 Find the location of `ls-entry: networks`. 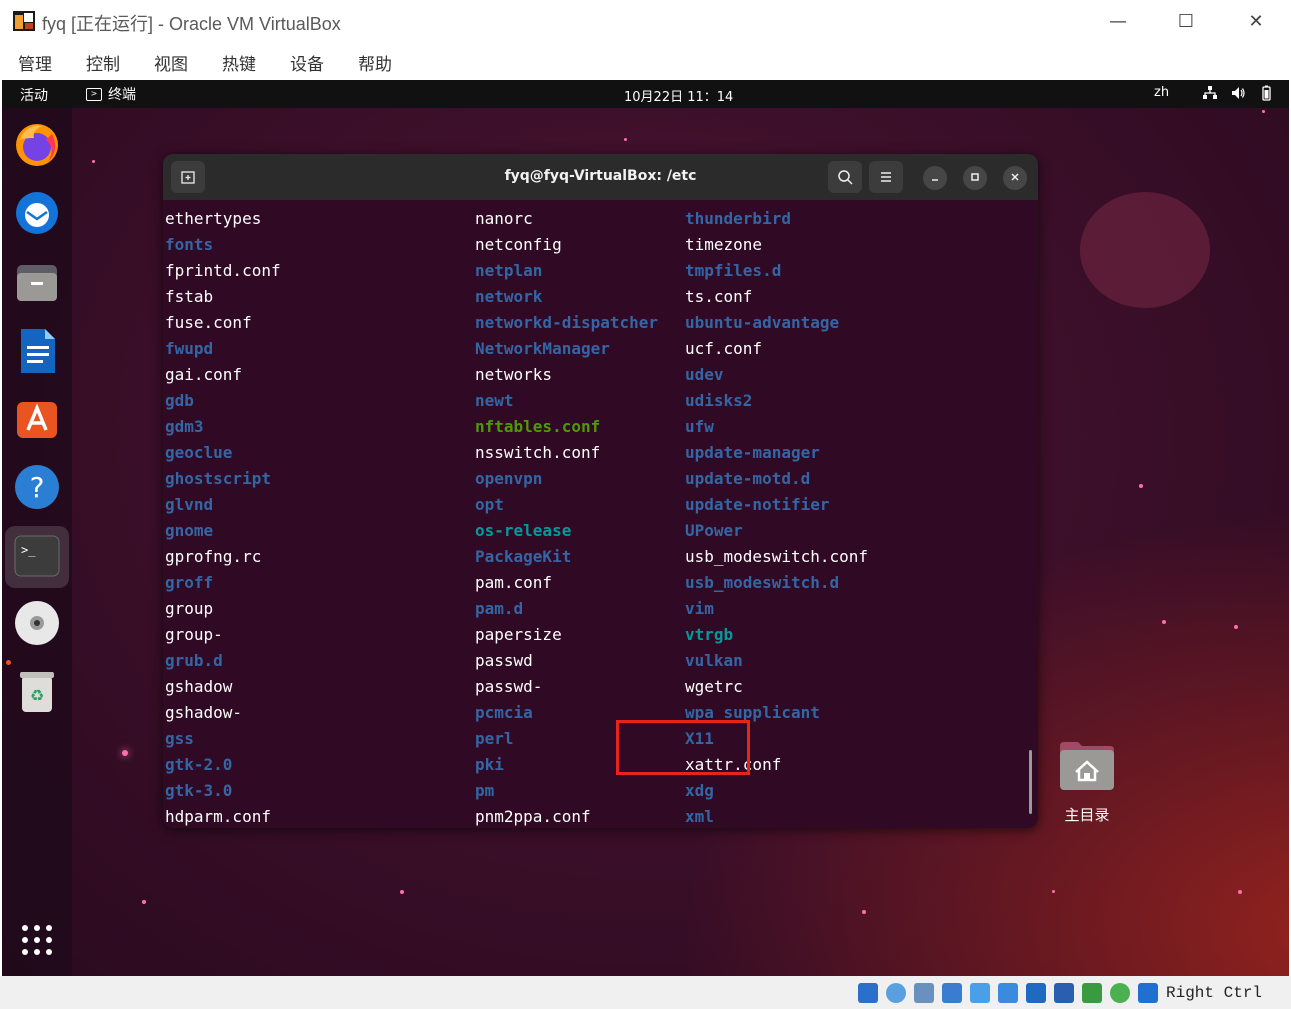

ls-entry: networks is located at coordinates (514, 374).